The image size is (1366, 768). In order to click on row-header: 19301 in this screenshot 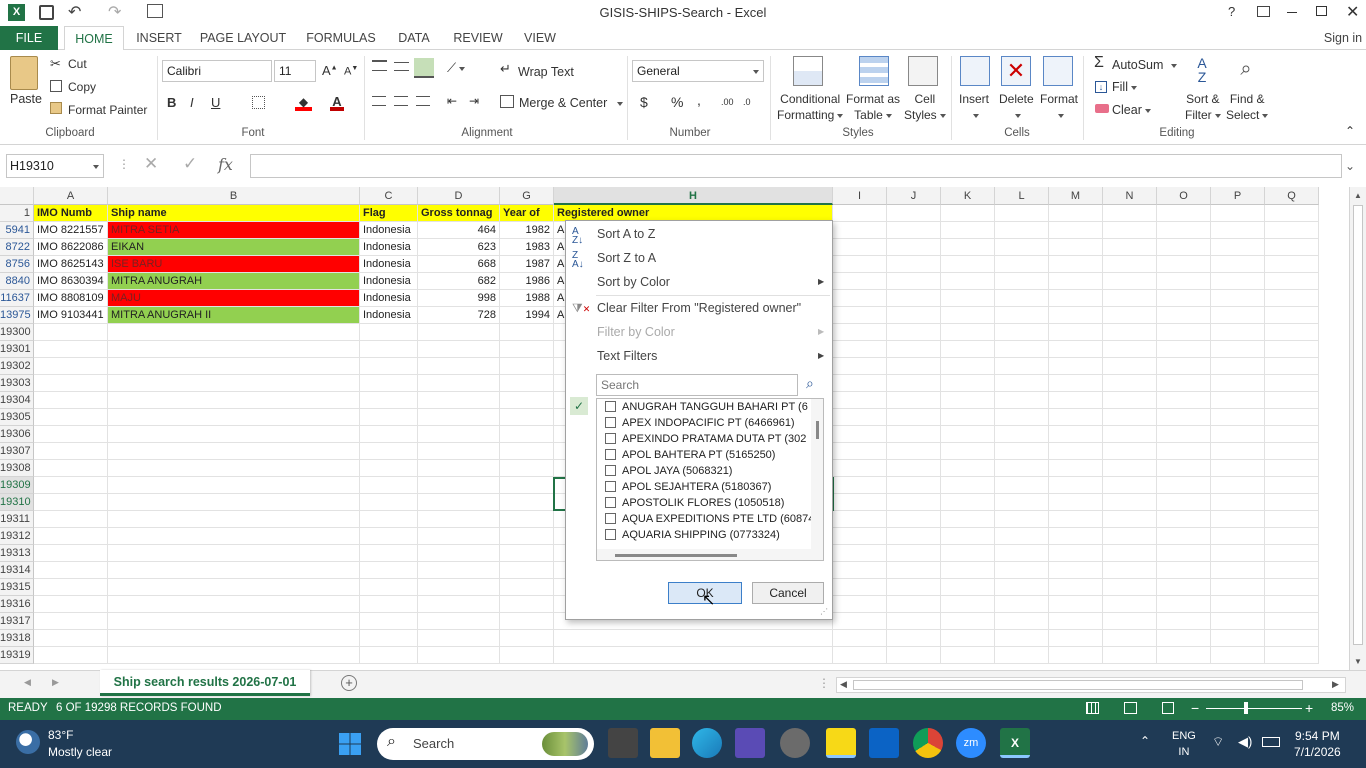, I will do `click(17, 349)`.